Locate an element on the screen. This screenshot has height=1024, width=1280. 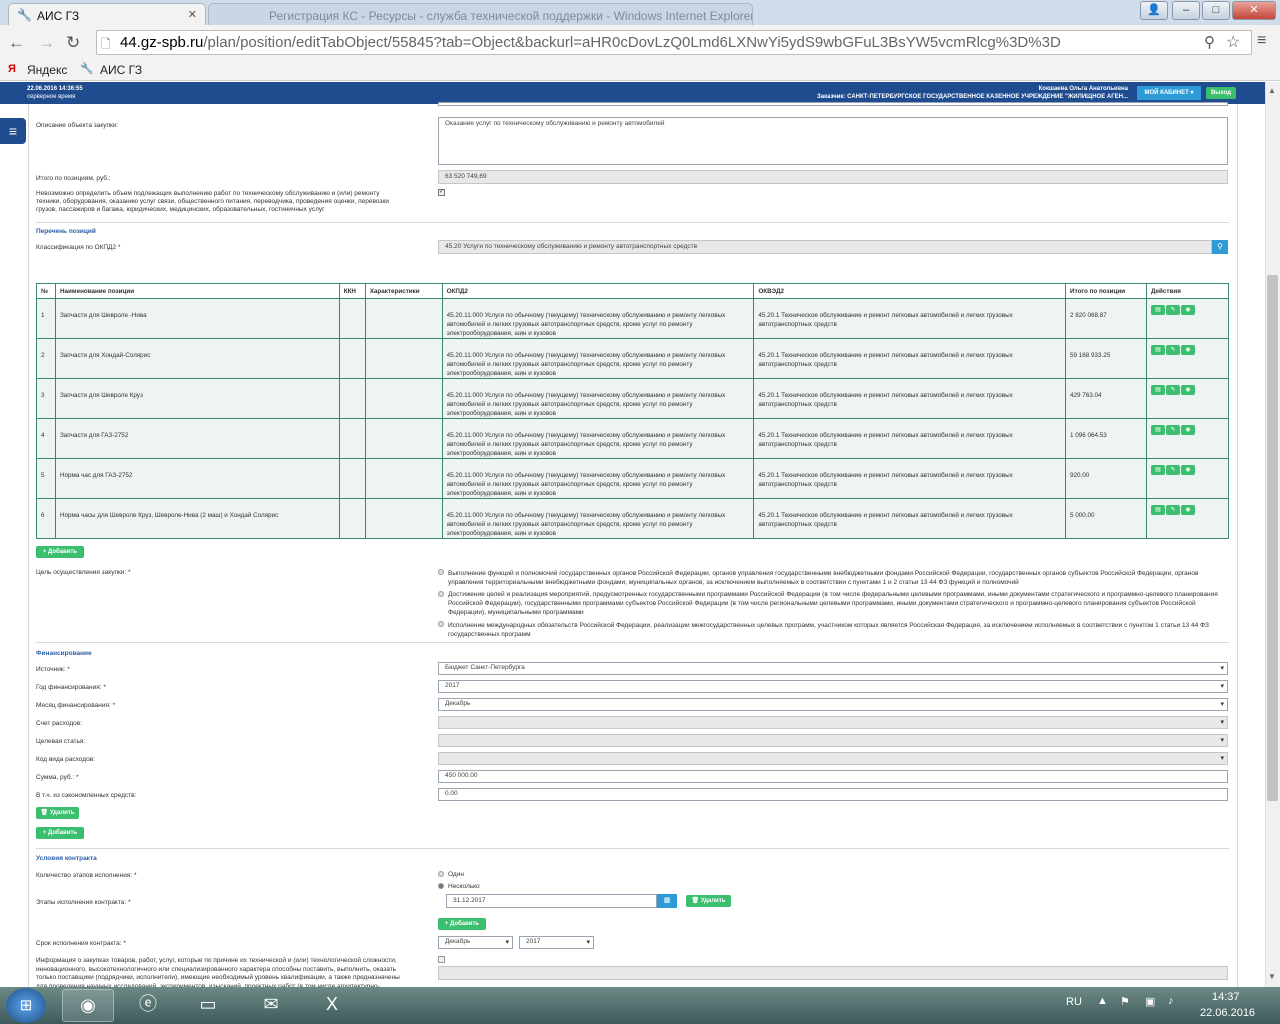
fin-code-label: Код вида расходов: is located at coordinates (65, 759).